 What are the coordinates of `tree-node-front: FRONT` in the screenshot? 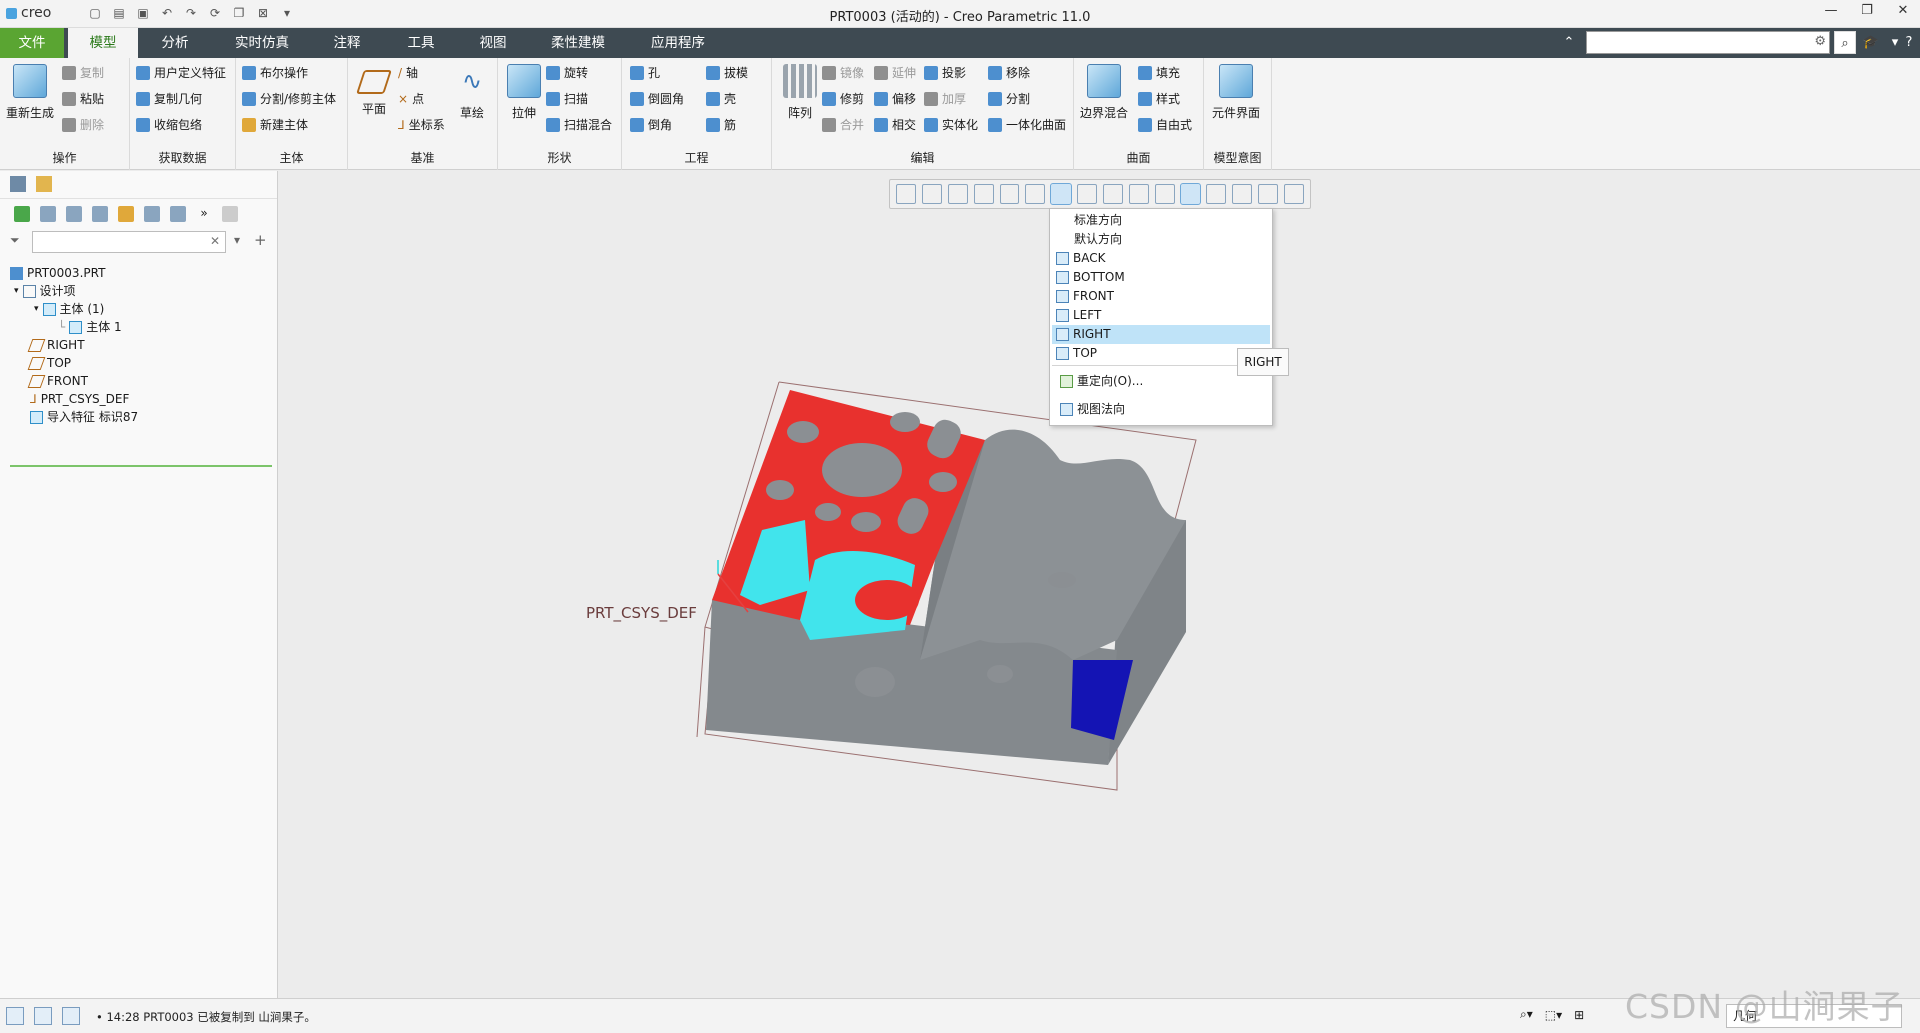 It's located at (57, 381).